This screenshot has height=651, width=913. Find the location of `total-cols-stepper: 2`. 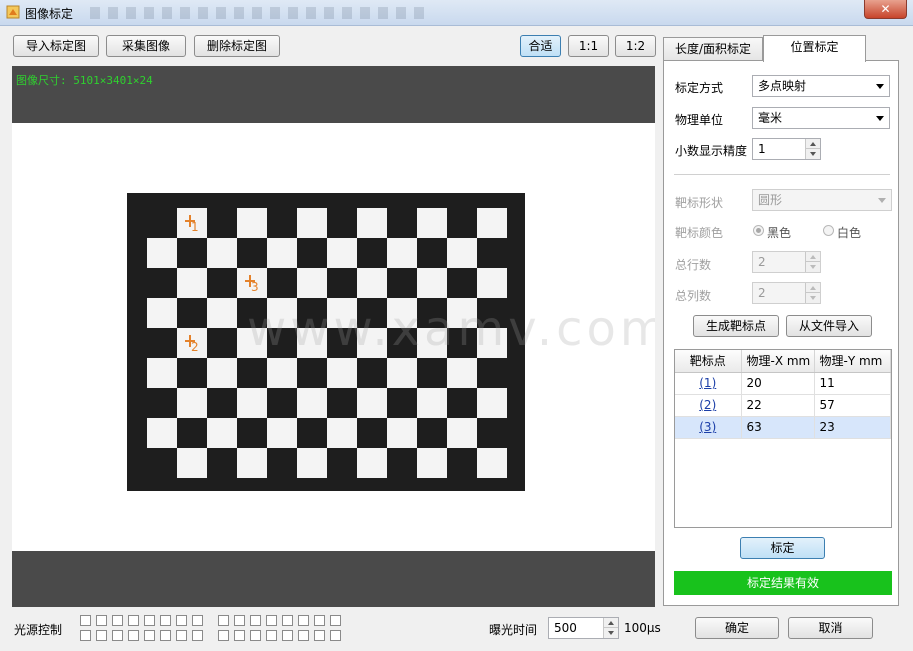

total-cols-stepper: 2 is located at coordinates (786, 293).